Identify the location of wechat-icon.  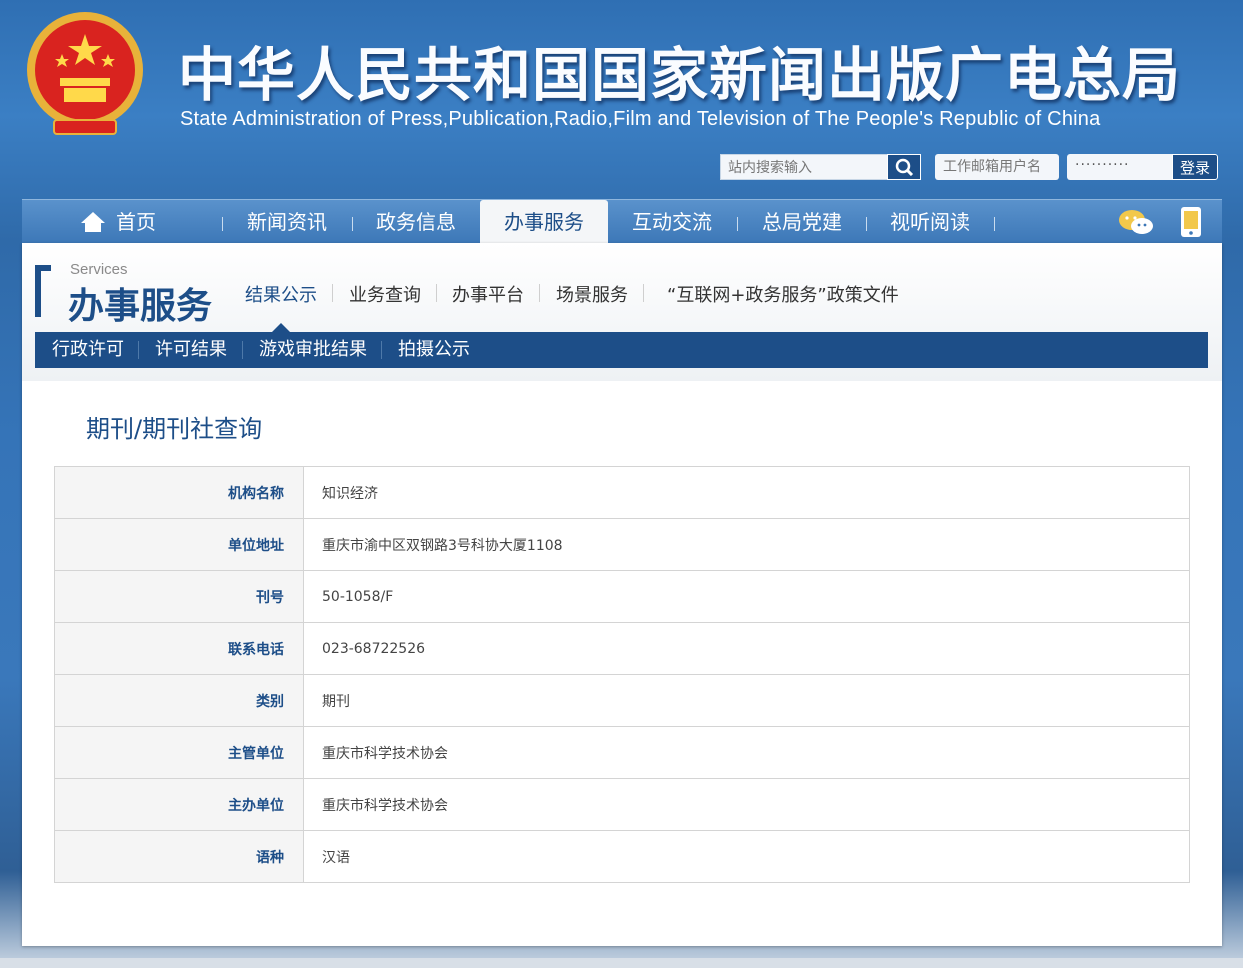
(1136, 222).